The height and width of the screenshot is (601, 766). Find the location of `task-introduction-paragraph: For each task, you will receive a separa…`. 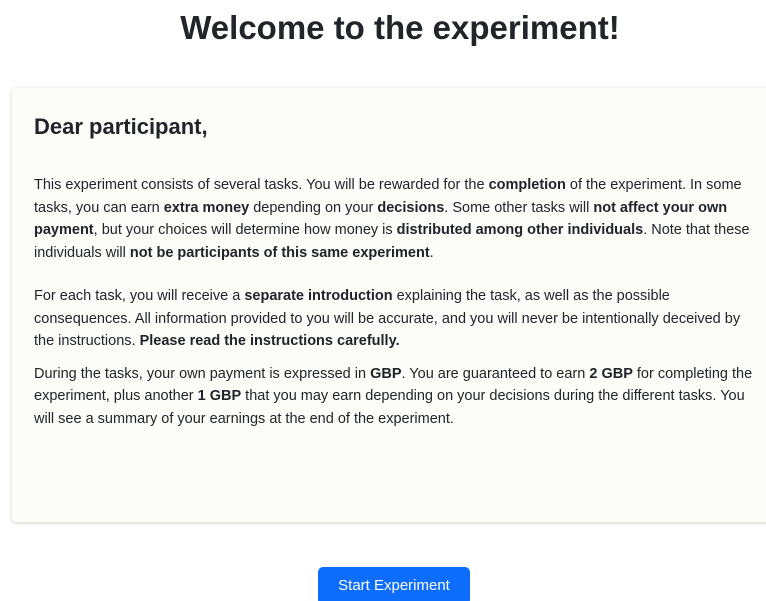

task-introduction-paragraph: For each task, you will receive a separa… is located at coordinates (399, 319).